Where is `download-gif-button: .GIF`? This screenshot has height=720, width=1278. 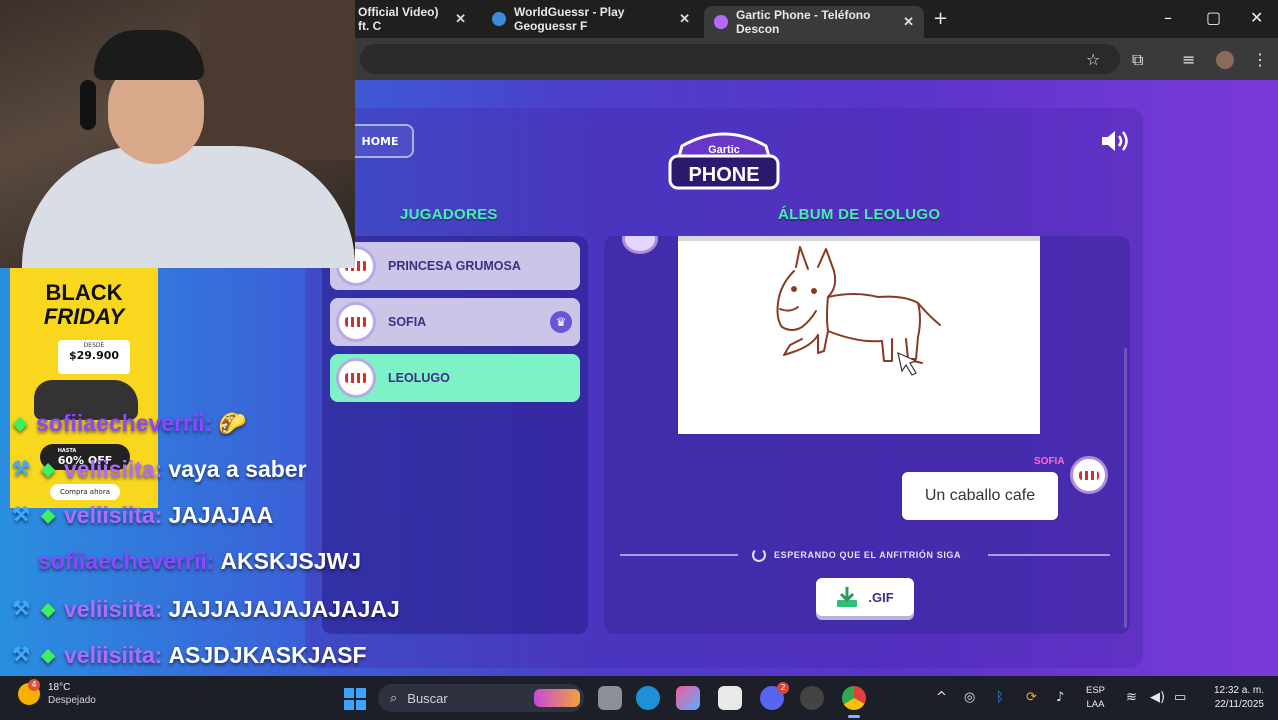
download-gif-button: .GIF is located at coordinates (865, 597).